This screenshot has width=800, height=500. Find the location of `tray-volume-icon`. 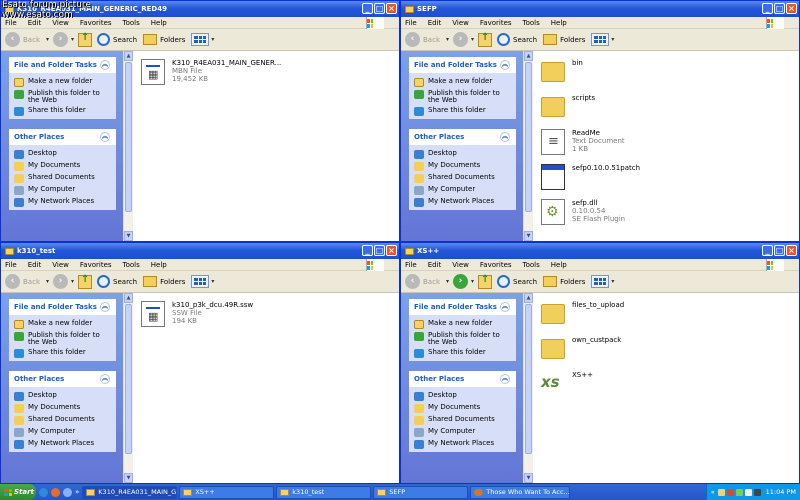

tray-volume-icon is located at coordinates (748, 492).